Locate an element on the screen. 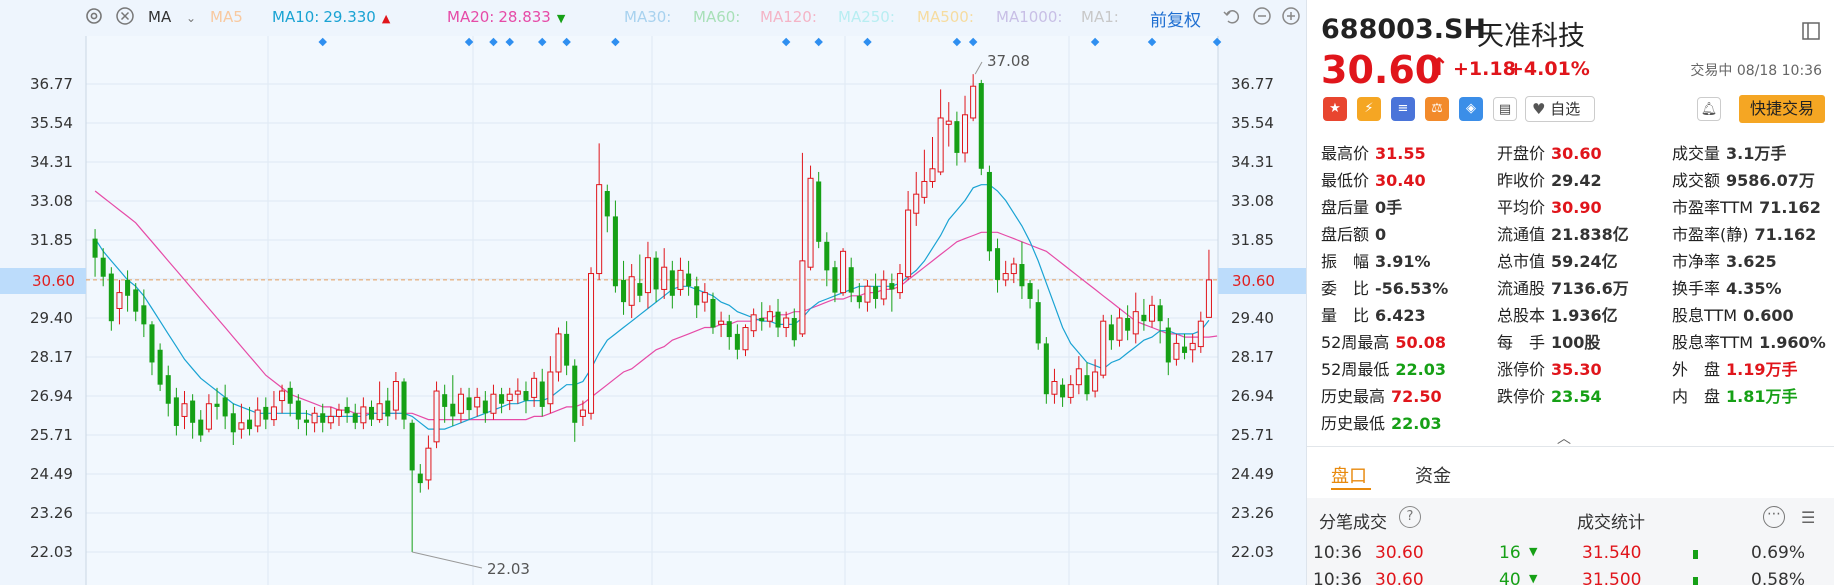  field-label: 振 幅 is located at coordinates (1345, 261).